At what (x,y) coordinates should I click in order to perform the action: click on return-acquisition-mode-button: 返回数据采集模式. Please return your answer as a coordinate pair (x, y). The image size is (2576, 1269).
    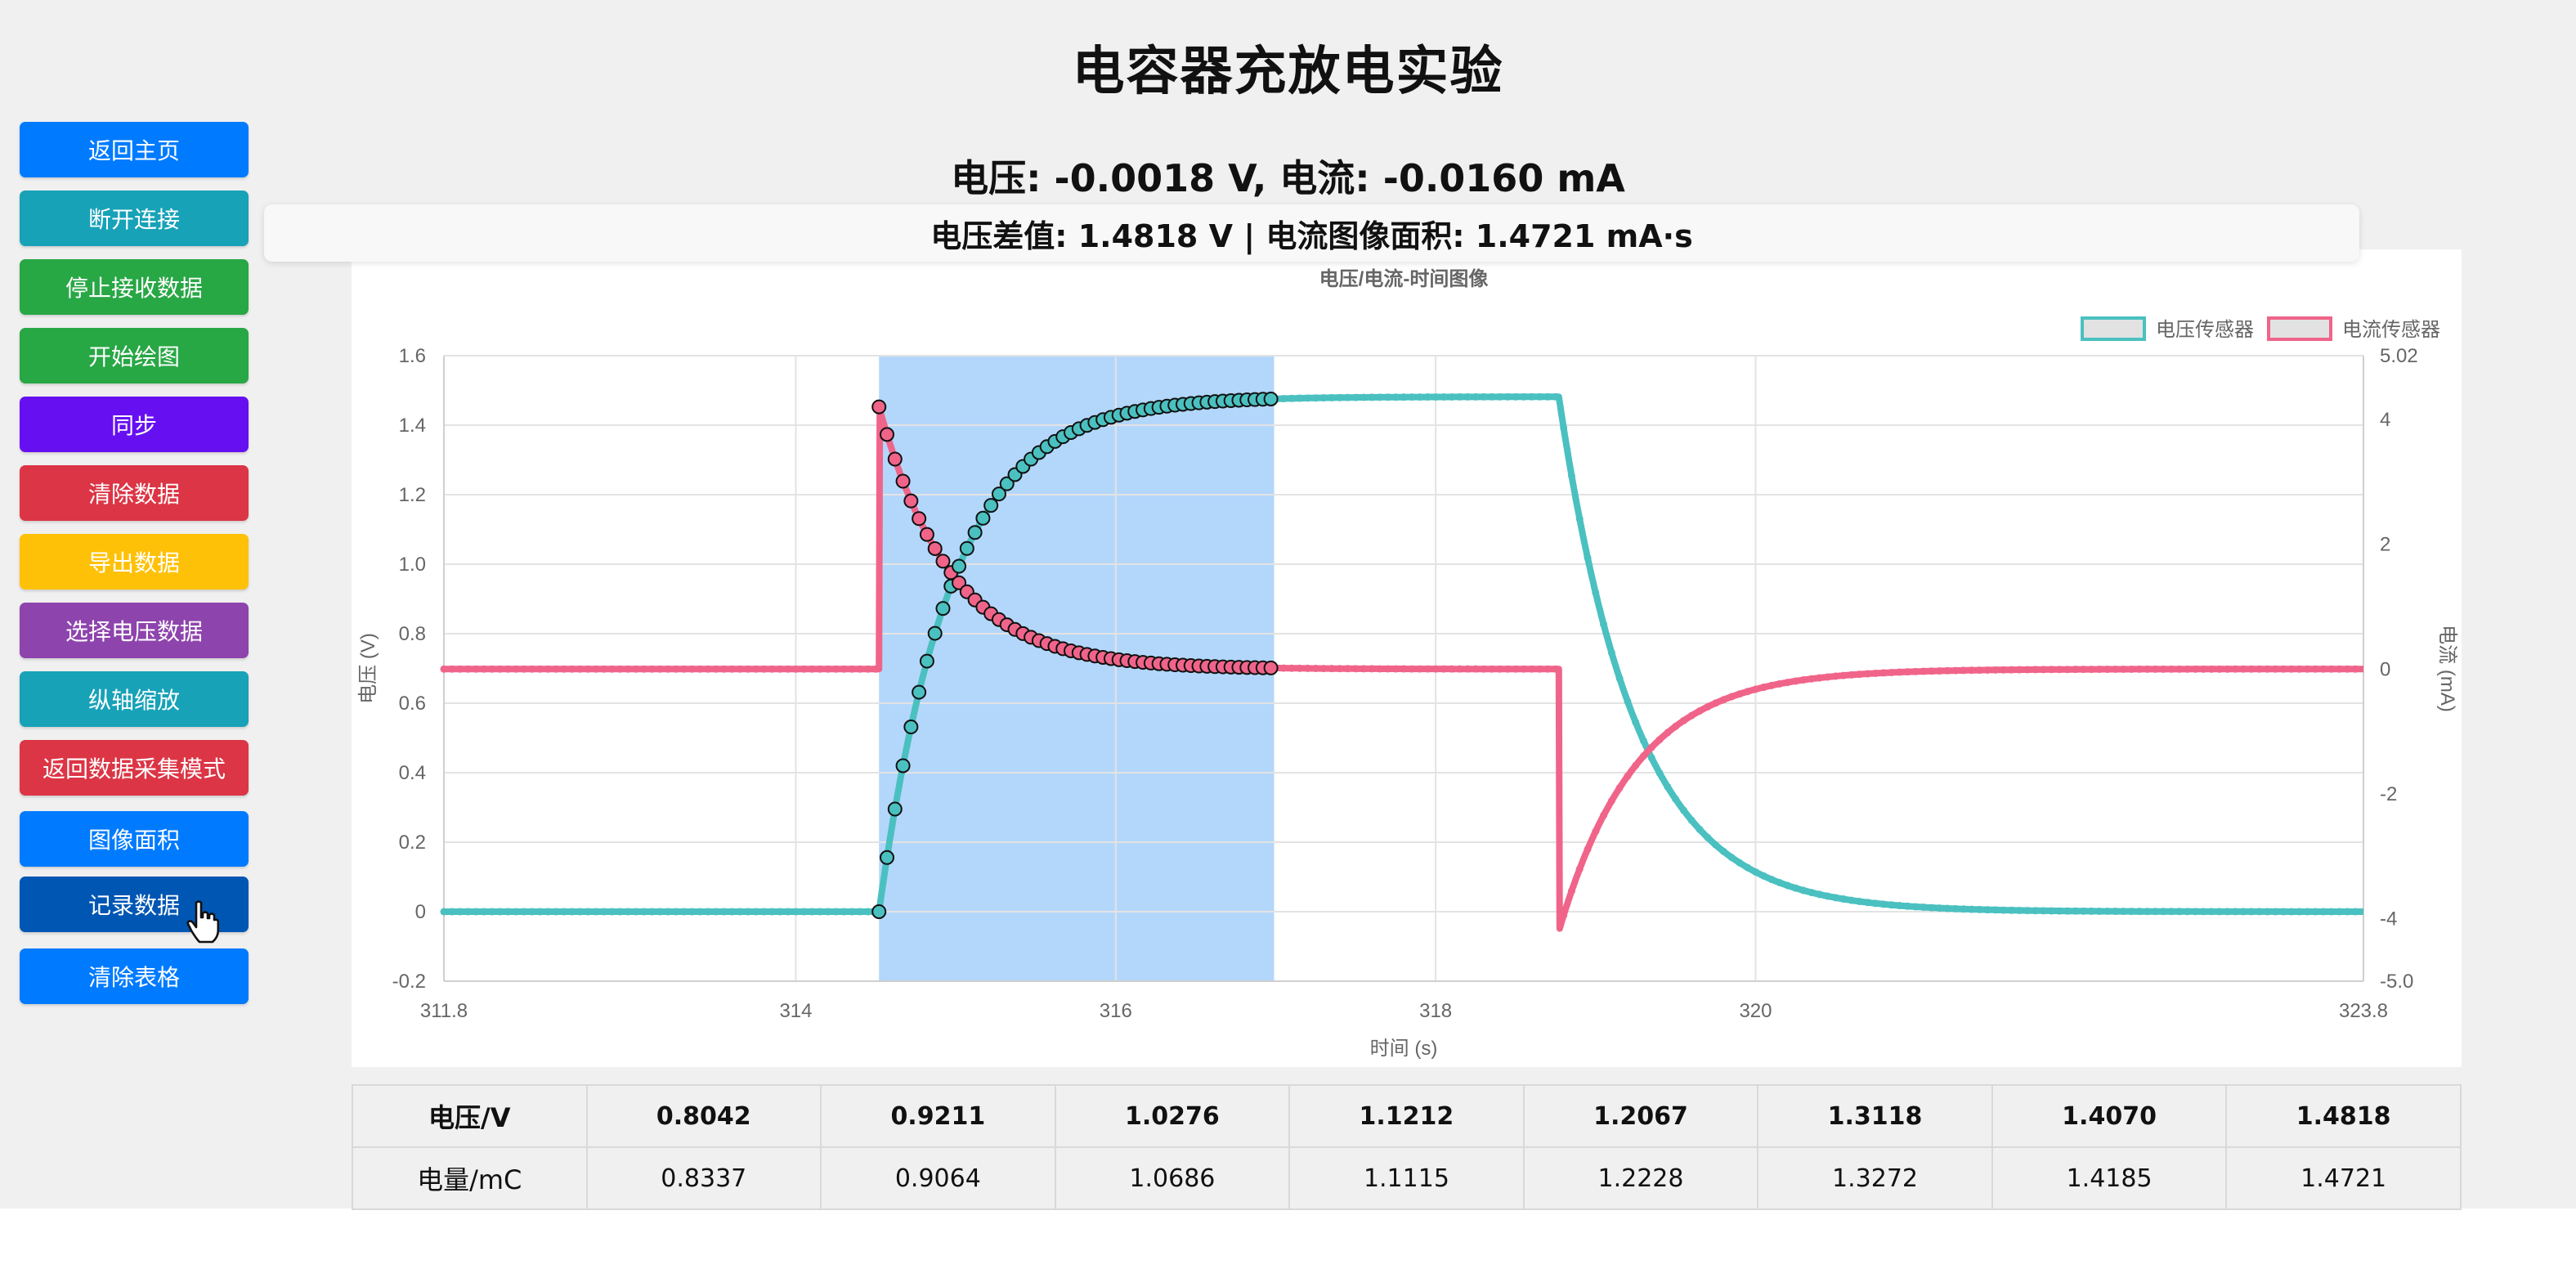
    Looking at the image, I should click on (134, 768).